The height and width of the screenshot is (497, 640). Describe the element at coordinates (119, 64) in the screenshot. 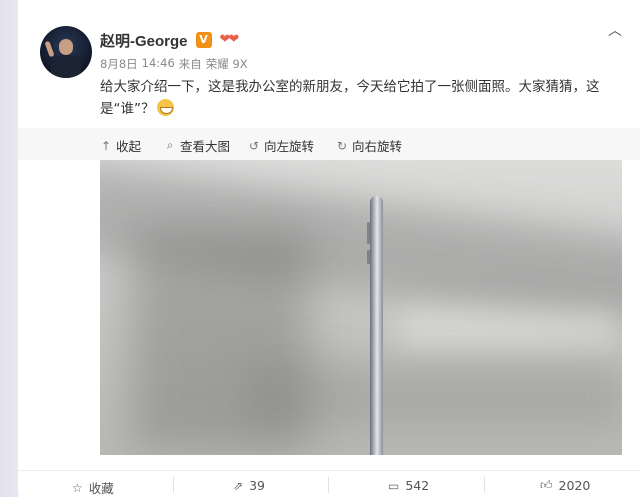

I see `post-date: 8月8日` at that location.